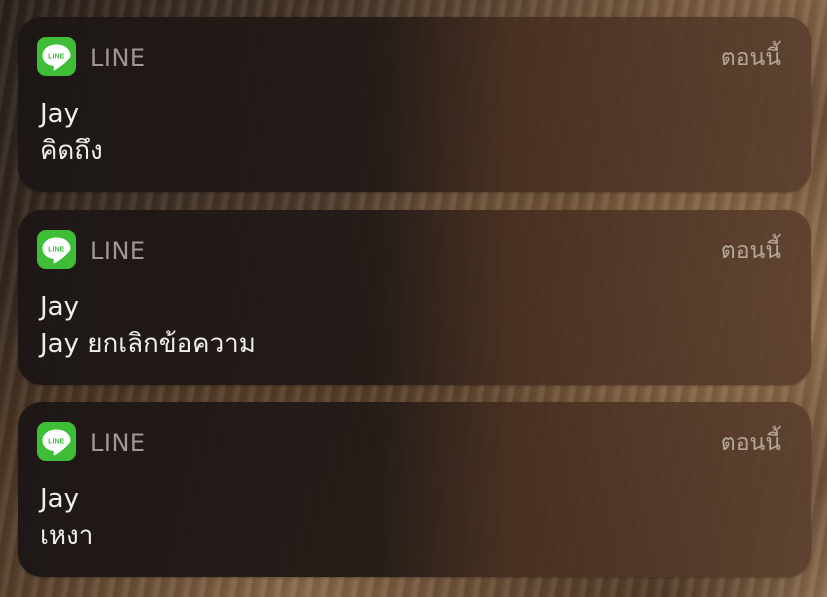 This screenshot has height=597, width=827. I want to click on notification-message: Jay ยกเลิกข้อความ, so click(148, 344).